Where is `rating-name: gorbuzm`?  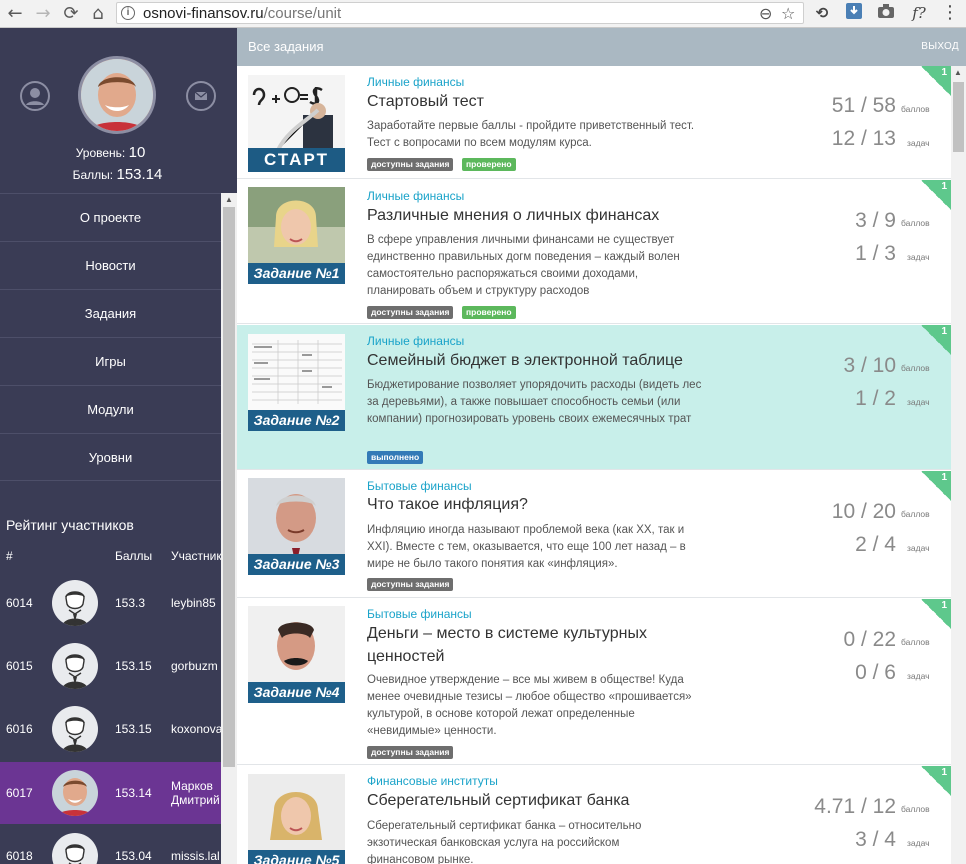
rating-name: gorbuzm is located at coordinates (196, 666).